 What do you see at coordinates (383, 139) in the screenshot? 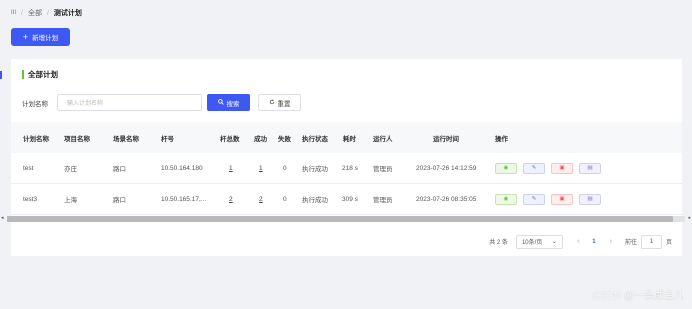
I see `col-runner: 运行人` at bounding box center [383, 139].